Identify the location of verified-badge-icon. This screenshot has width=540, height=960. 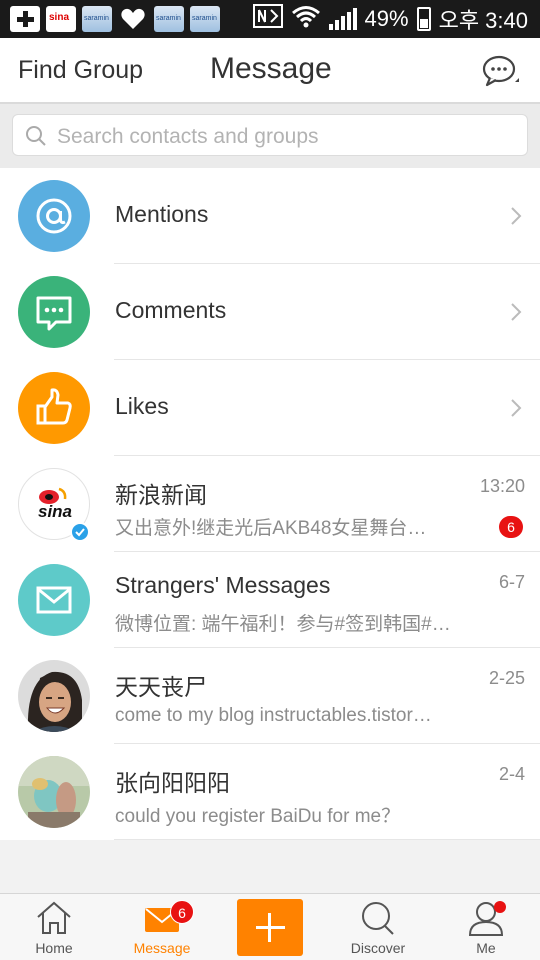
(80, 532).